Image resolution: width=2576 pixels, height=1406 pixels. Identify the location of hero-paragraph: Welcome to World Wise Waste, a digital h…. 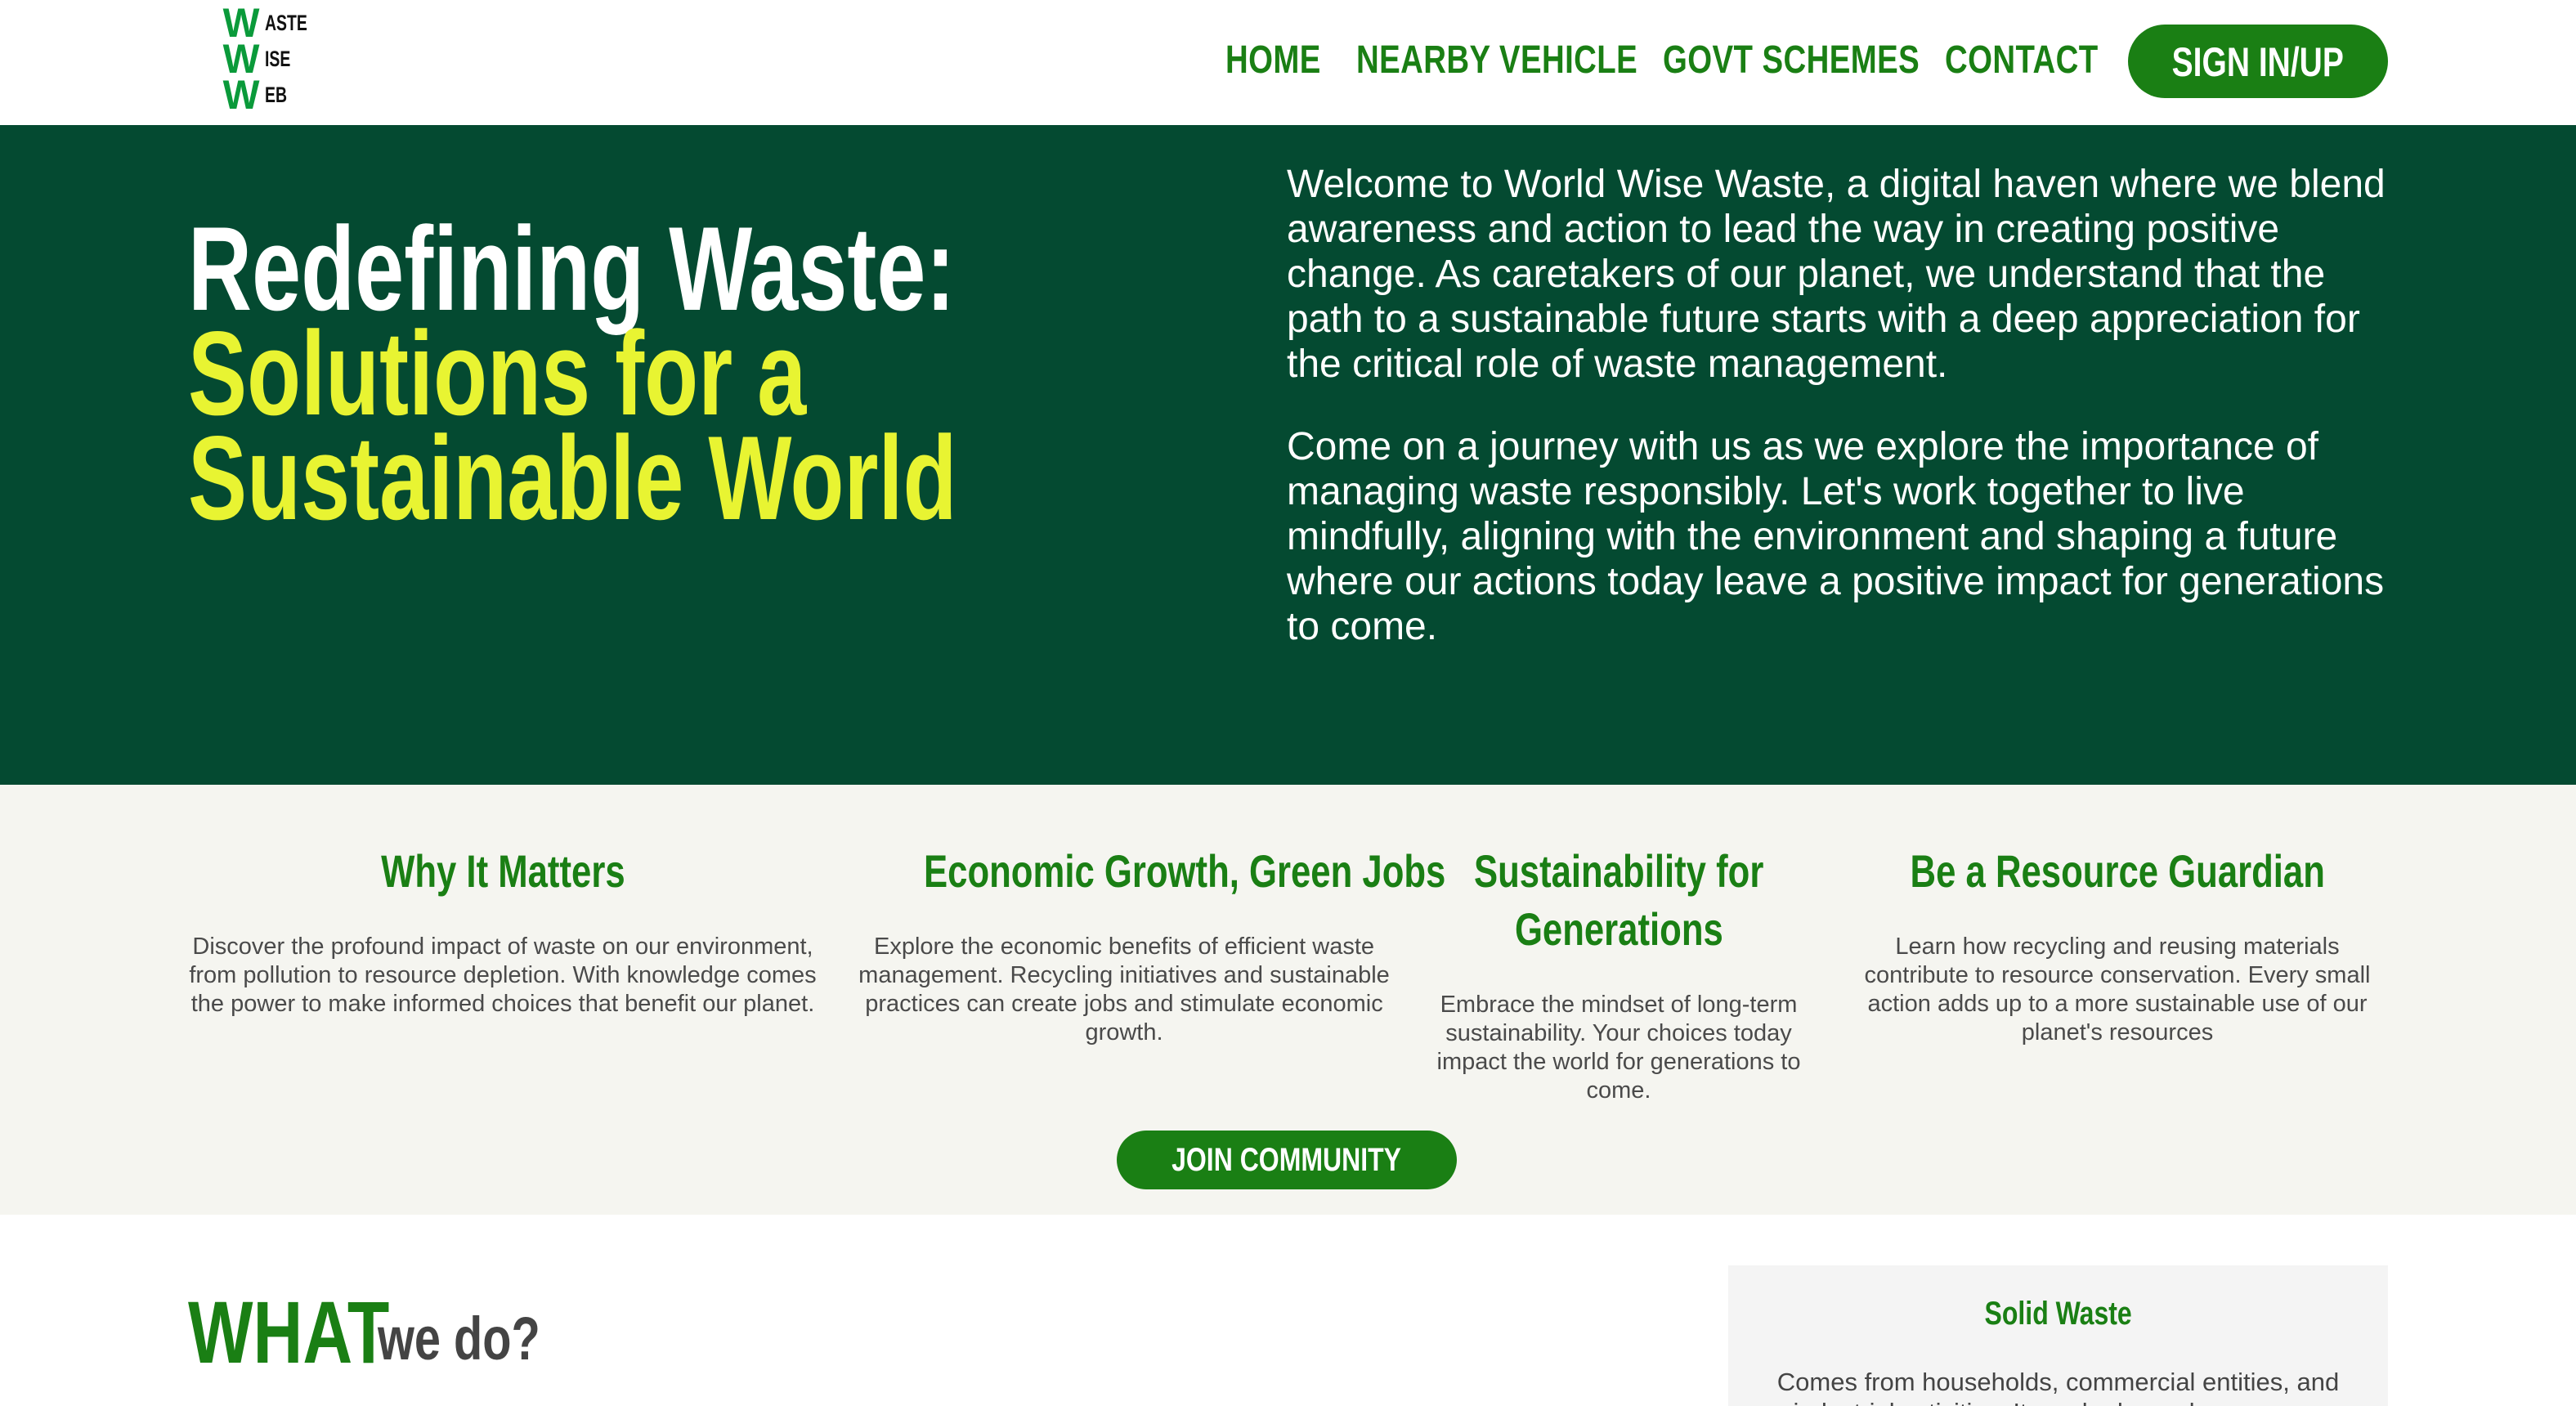
(1836, 274).